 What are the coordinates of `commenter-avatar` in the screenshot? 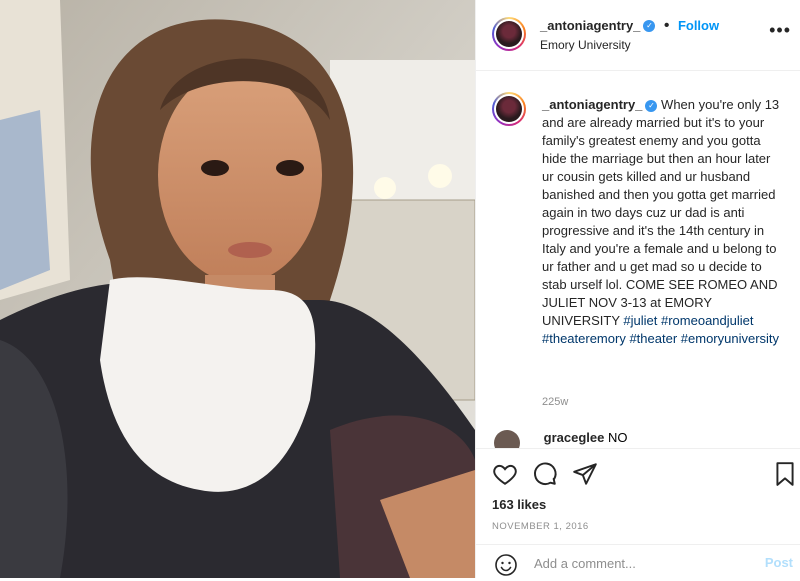 It's located at (507, 439).